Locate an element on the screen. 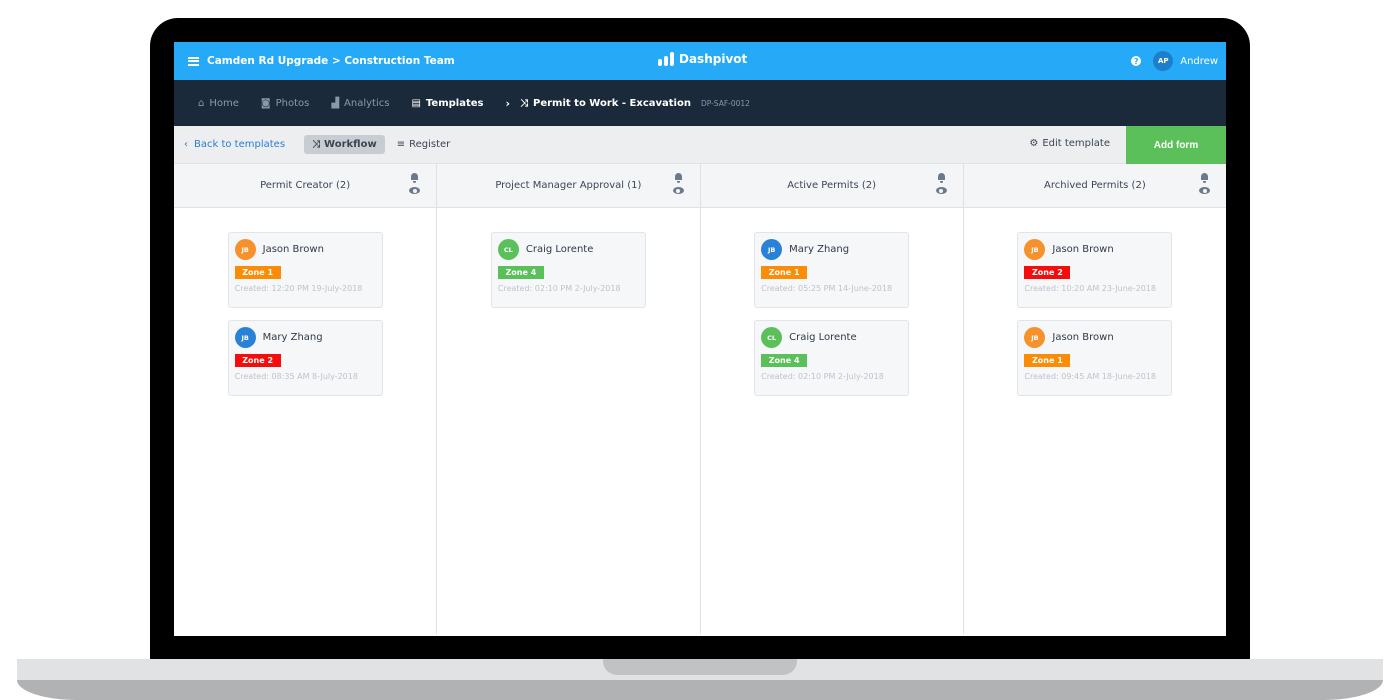 This screenshot has width=1400, height=700. nav-item-photos: ◙ Photos is located at coordinates (285, 103).